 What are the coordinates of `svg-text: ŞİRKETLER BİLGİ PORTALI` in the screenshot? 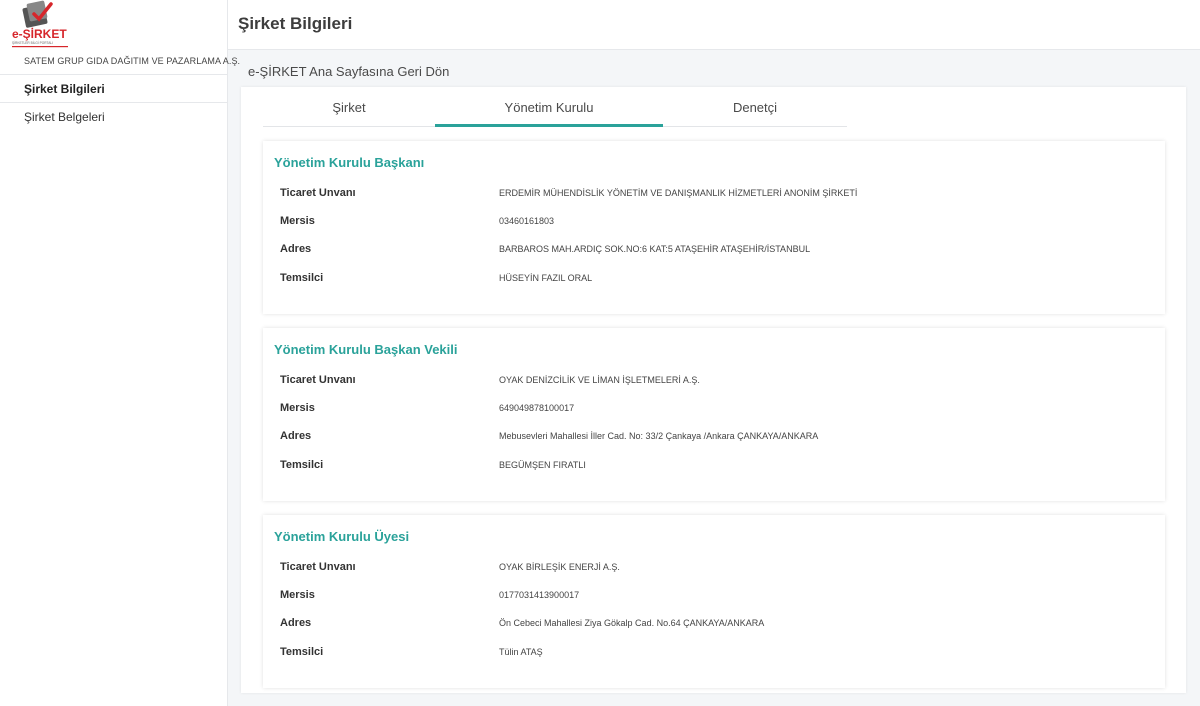 It's located at (32, 42).